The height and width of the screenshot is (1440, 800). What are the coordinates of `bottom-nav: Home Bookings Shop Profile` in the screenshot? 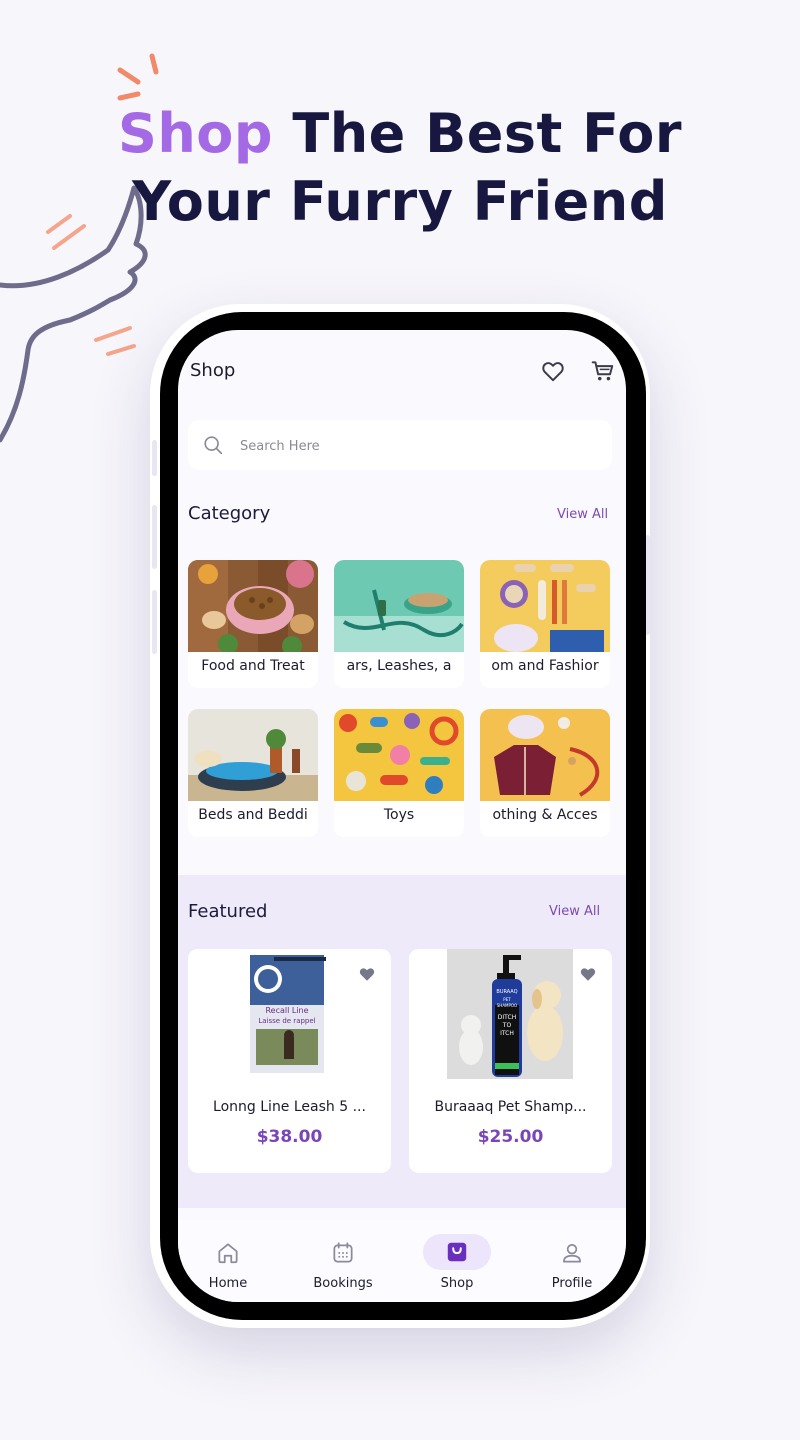 It's located at (402, 1261).